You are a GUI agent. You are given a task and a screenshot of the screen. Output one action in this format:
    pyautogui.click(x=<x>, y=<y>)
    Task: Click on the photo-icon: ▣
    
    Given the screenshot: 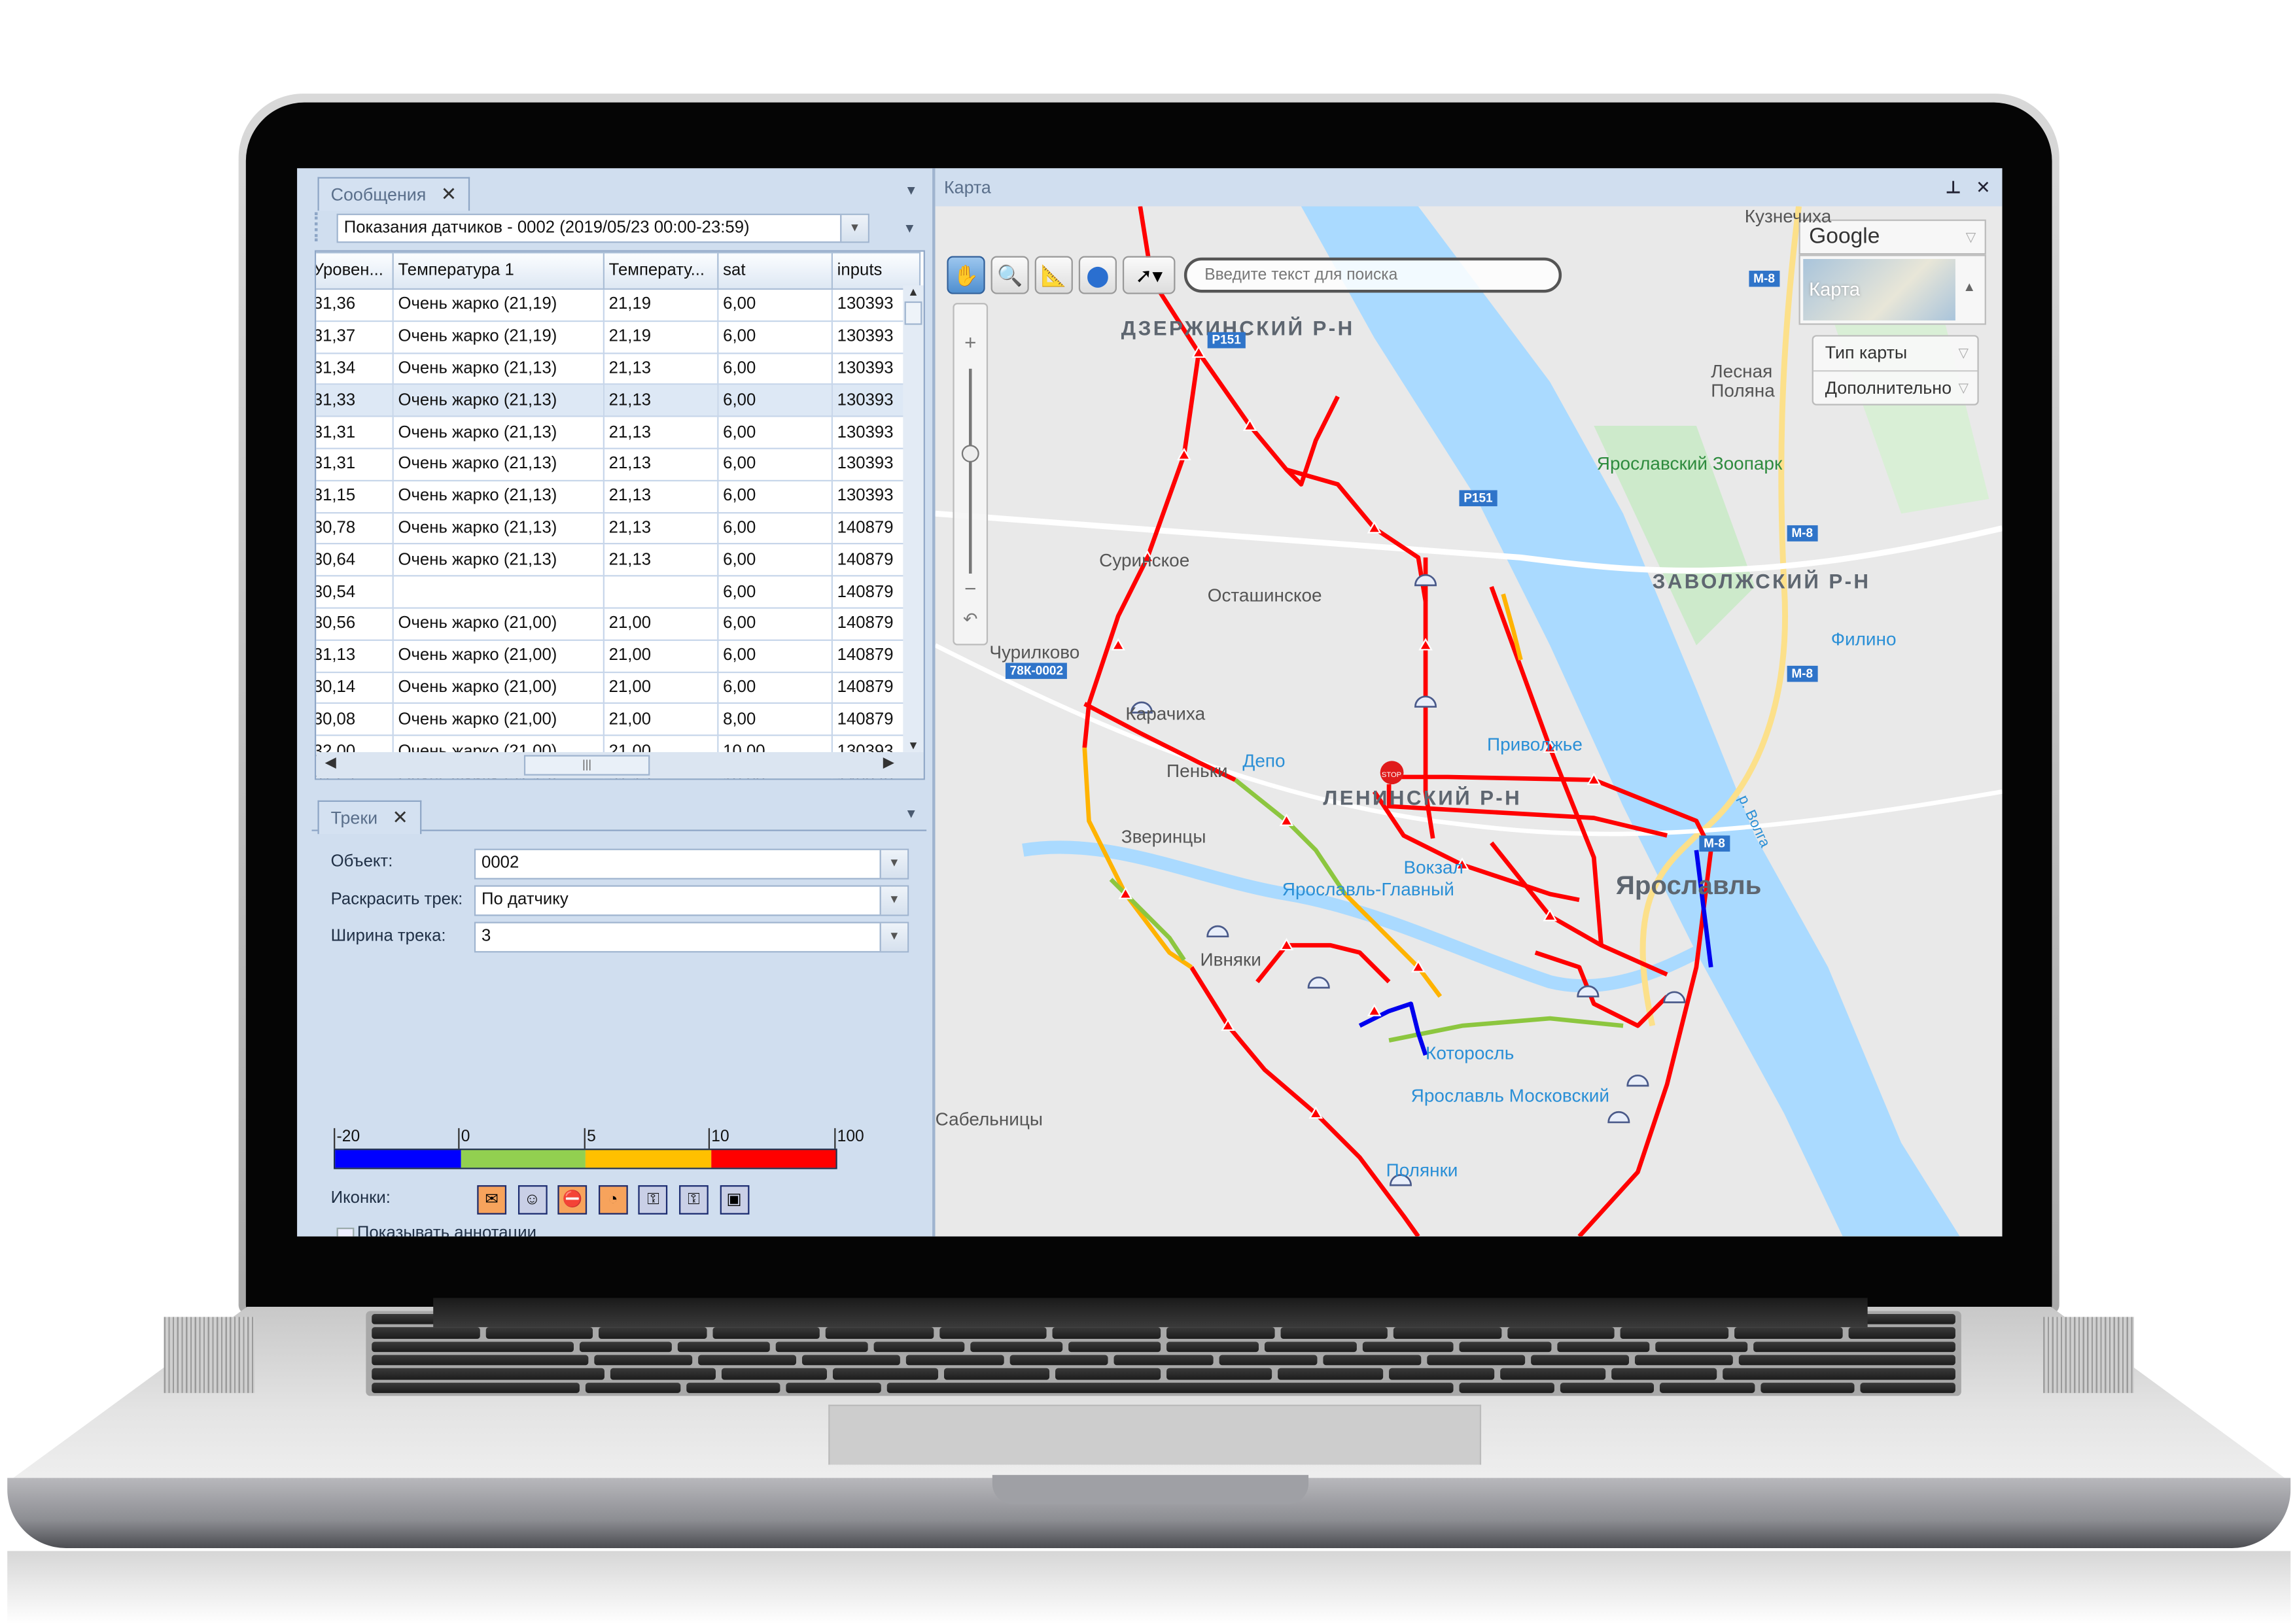 What is the action you would take?
    pyautogui.click(x=734, y=1200)
    